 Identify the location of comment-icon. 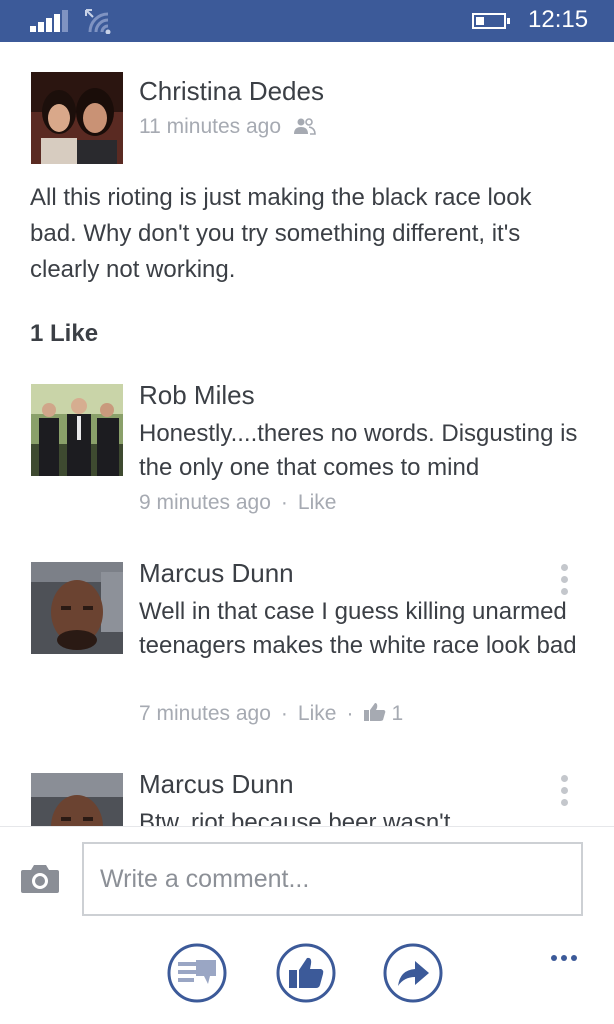
(197, 973).